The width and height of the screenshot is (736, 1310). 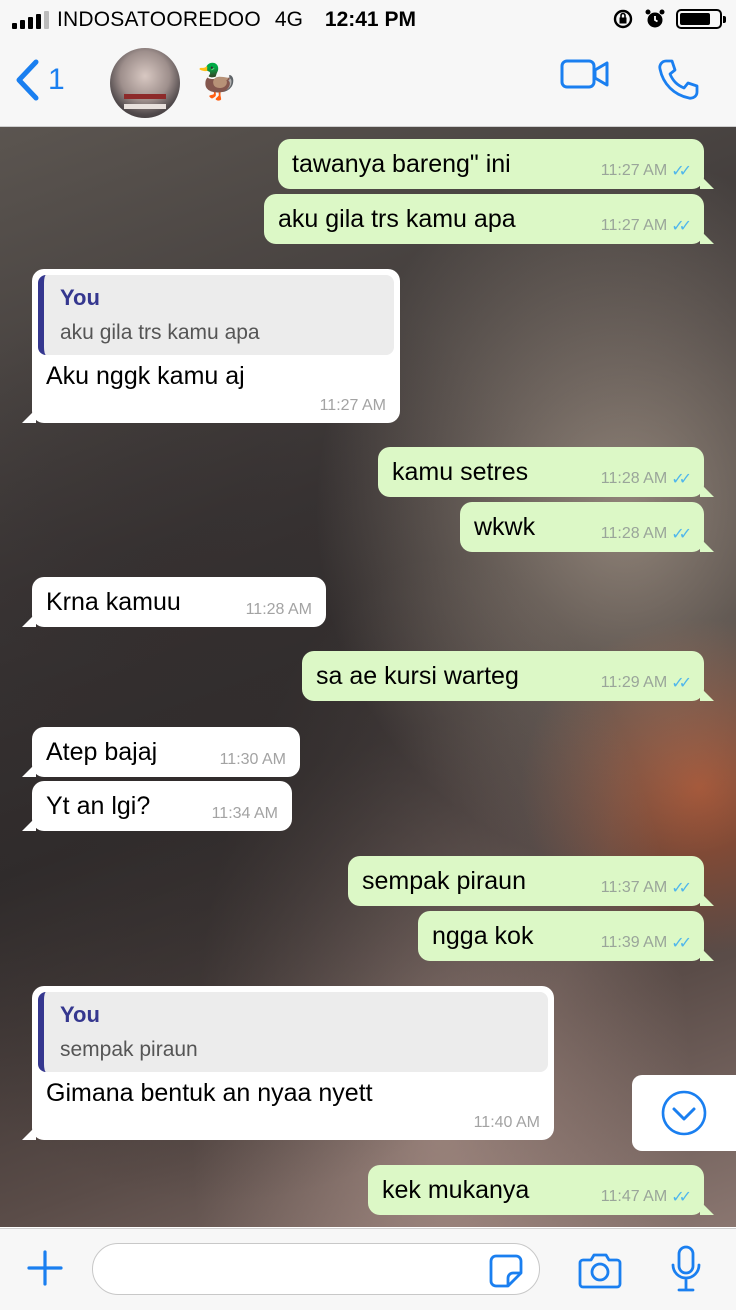 I want to click on status-bar: INDOSATOOREDOO 4G 12:41 PM, so click(x=368, y=20).